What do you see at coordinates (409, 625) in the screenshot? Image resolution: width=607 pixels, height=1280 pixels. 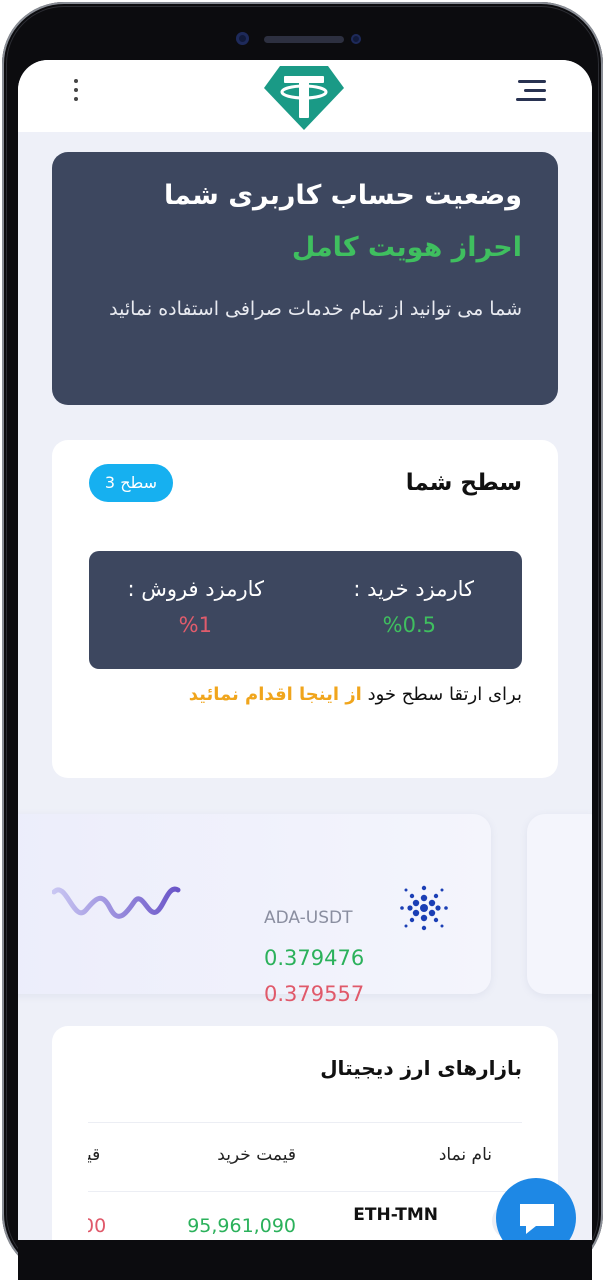 I see `buy-fee-value: %0.5` at bounding box center [409, 625].